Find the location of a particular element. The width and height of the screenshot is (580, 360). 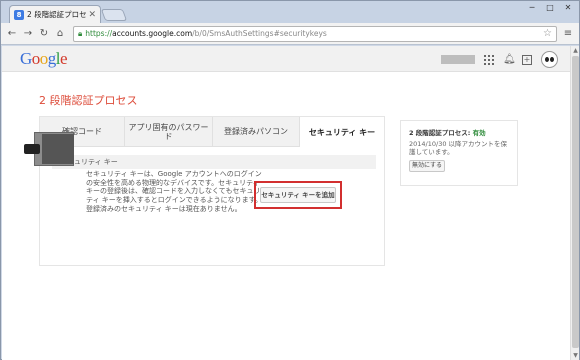

share-plus-icon: + is located at coordinates (527, 59).